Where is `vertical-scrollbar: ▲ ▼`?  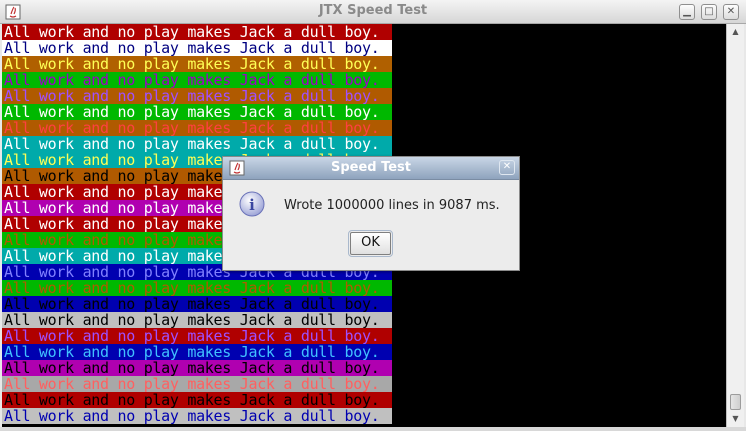 vertical-scrollbar: ▲ ▼ is located at coordinates (735, 225).